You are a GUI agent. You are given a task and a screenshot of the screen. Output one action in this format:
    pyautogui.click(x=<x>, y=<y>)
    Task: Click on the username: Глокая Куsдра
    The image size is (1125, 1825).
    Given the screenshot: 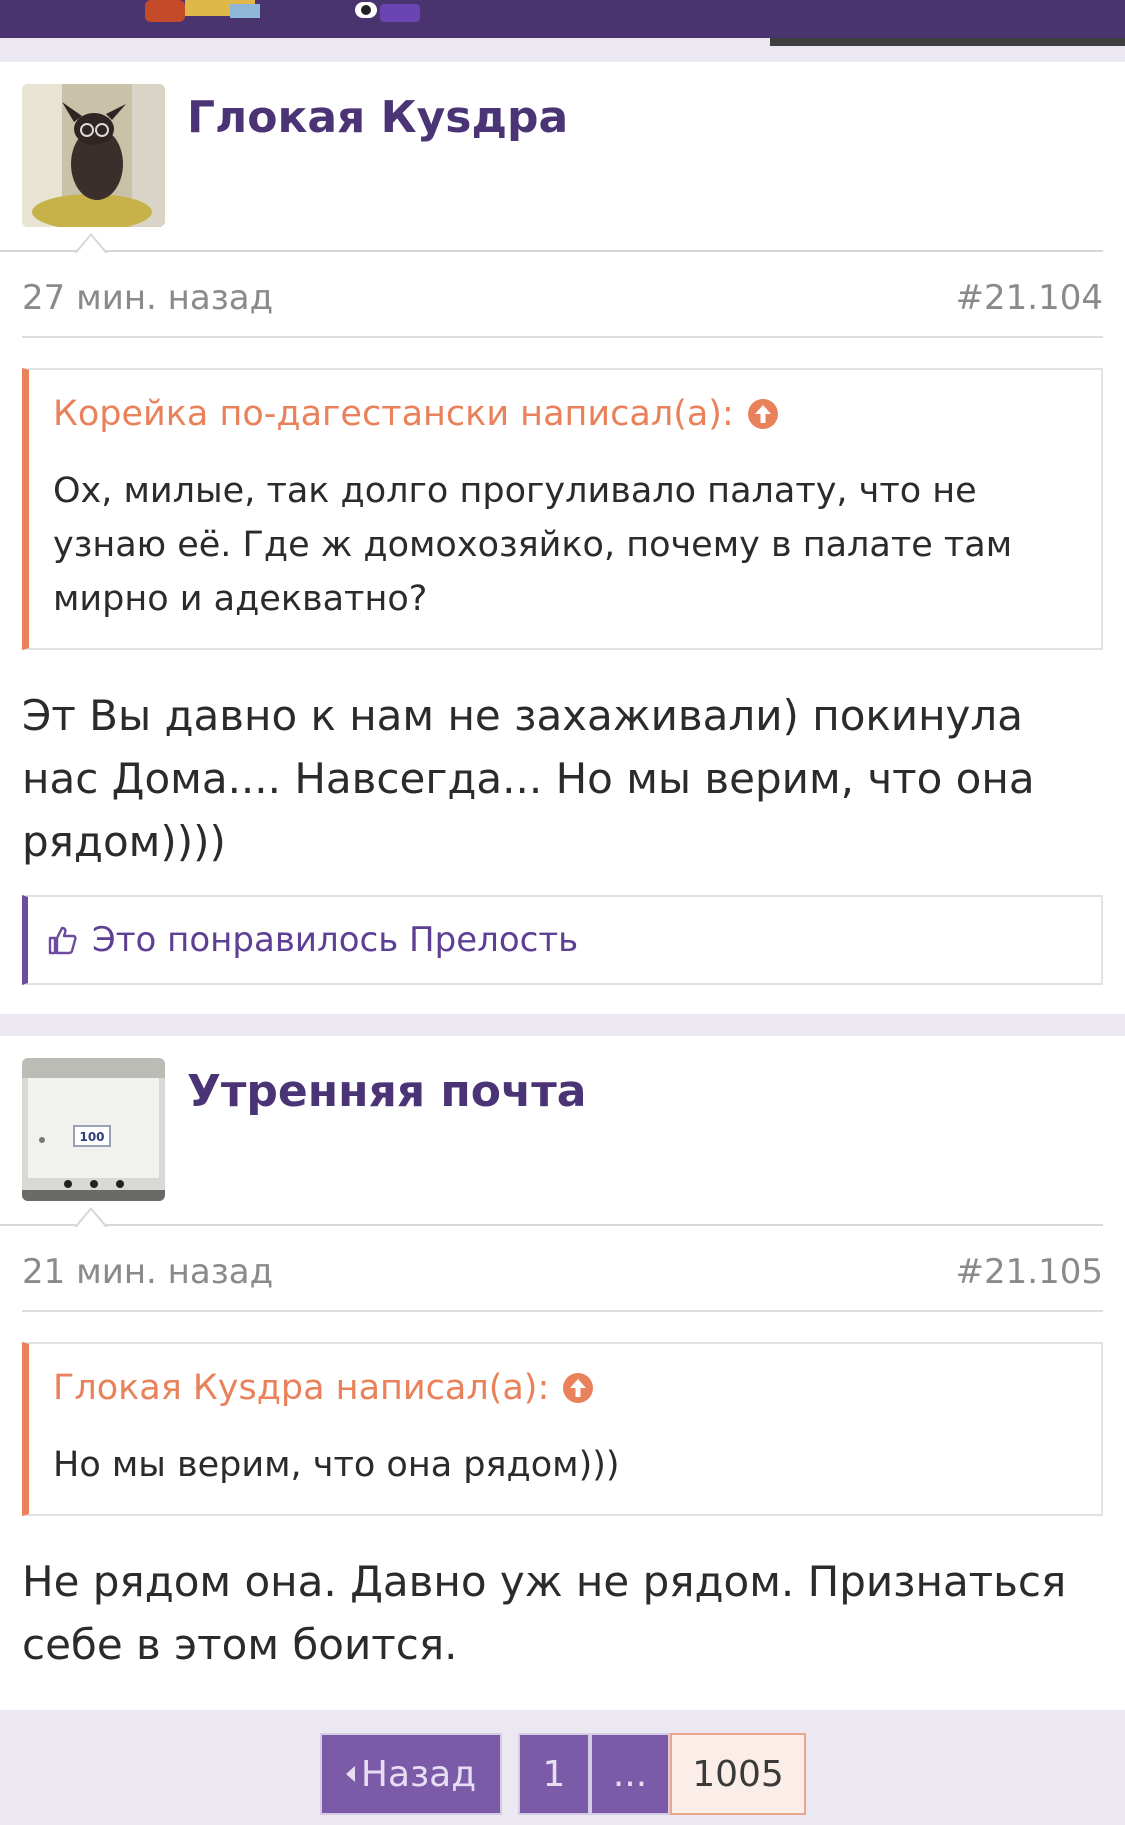 What is the action you would take?
    pyautogui.click(x=377, y=117)
    